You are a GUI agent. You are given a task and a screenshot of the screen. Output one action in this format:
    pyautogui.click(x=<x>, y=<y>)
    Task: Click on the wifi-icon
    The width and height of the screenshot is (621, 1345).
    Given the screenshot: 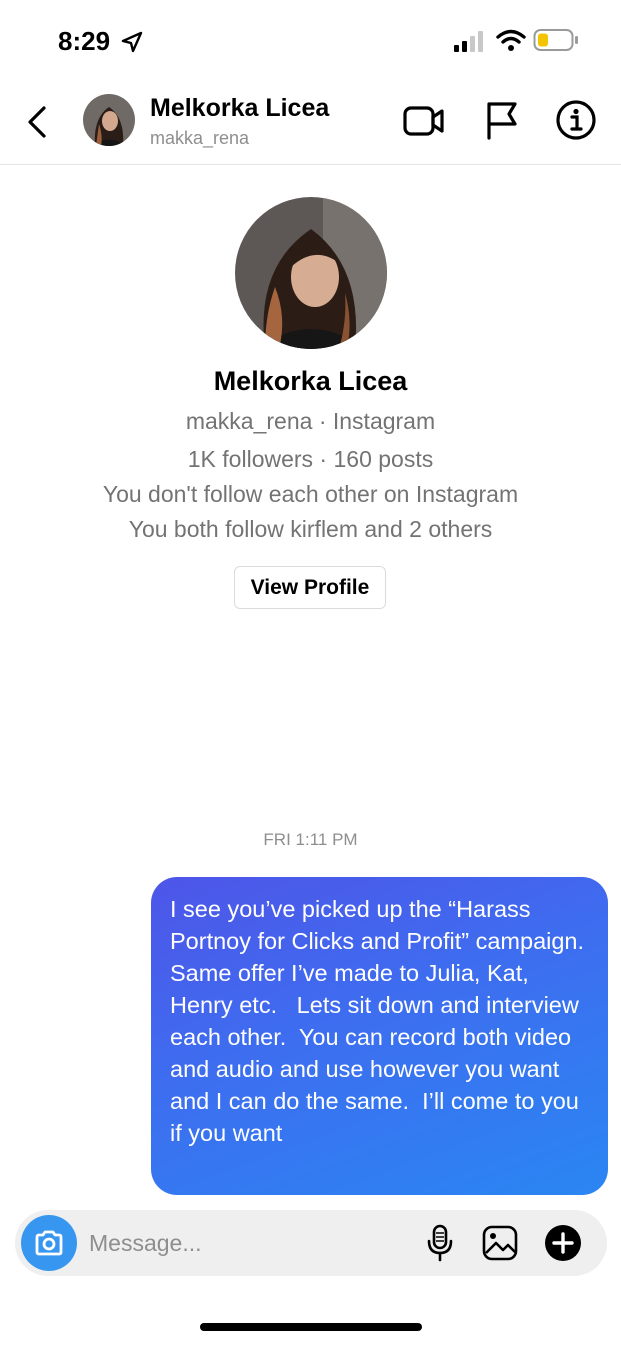 What is the action you would take?
    pyautogui.click(x=511, y=40)
    